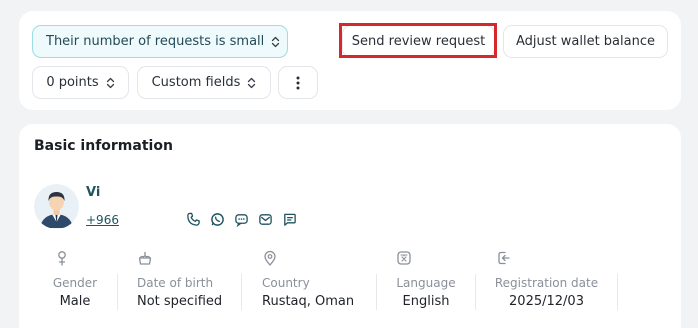 The width and height of the screenshot is (698, 328). Describe the element at coordinates (270, 258) in the screenshot. I see `location-pin-icon` at that location.